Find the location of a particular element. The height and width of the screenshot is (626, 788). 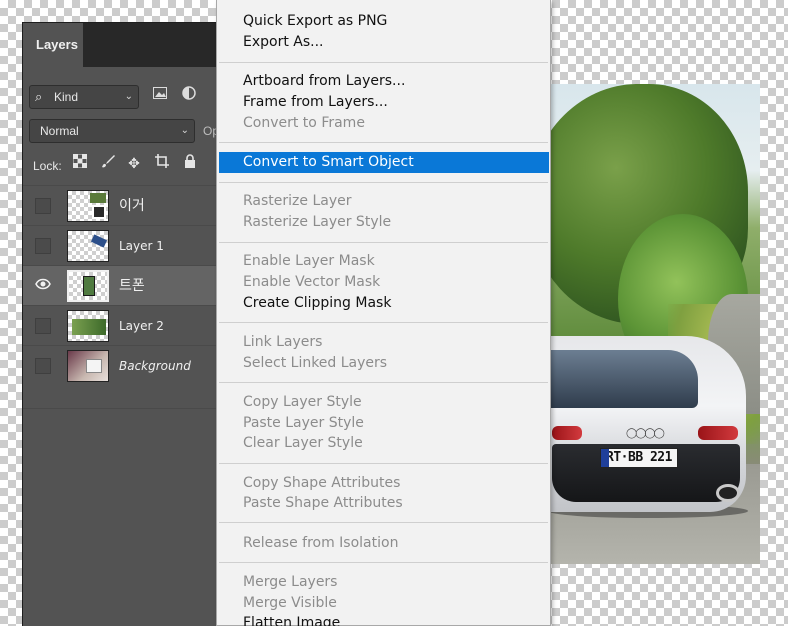

search-icon: ⌕ is located at coordinates (39, 96).